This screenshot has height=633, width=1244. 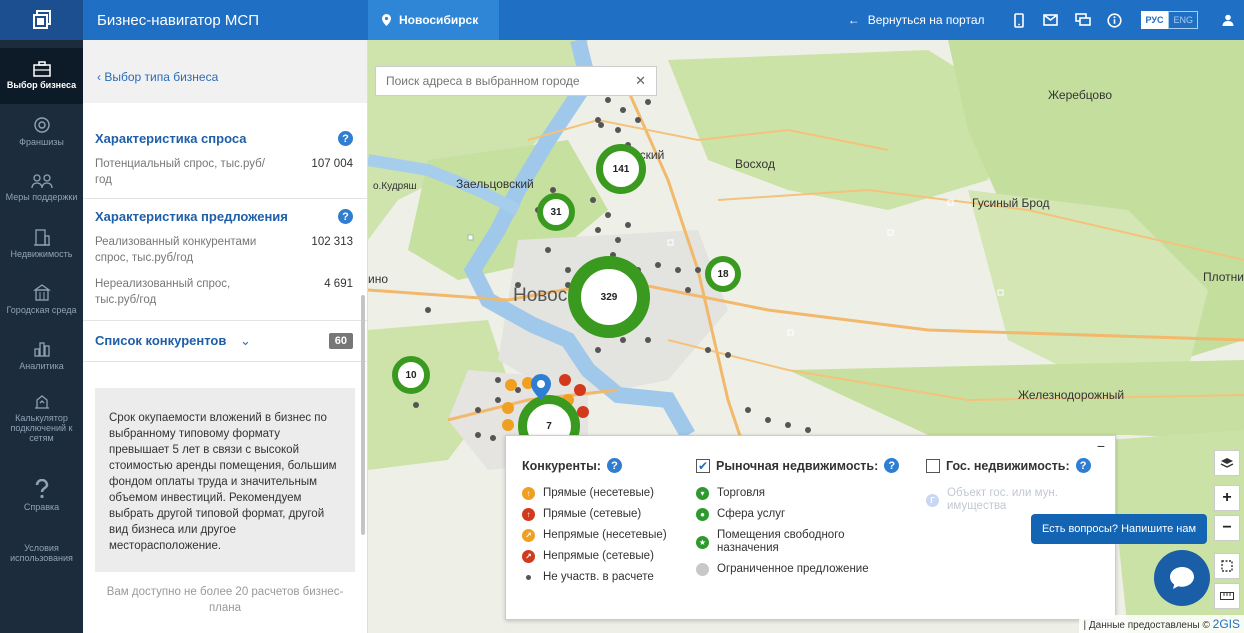 I want to click on legend-item: ↗ Непрямые (сетевые), so click(x=594, y=556).